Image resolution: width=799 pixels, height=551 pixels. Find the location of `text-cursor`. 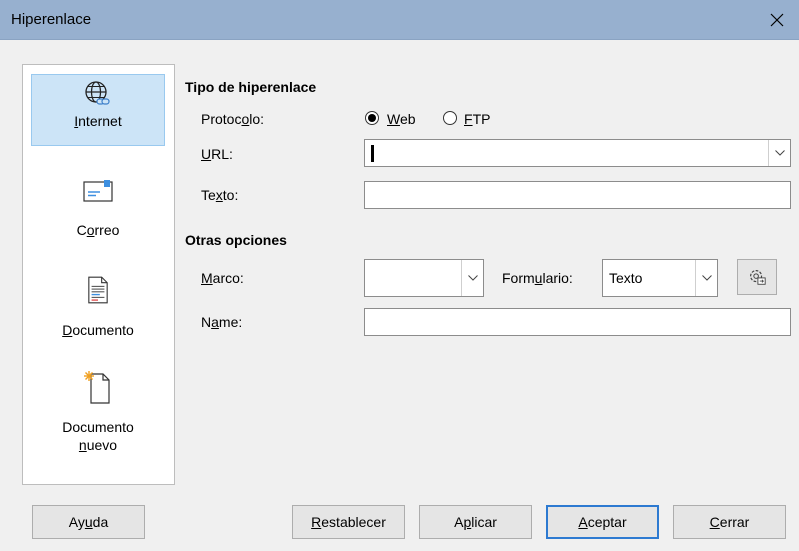

text-cursor is located at coordinates (372, 153).